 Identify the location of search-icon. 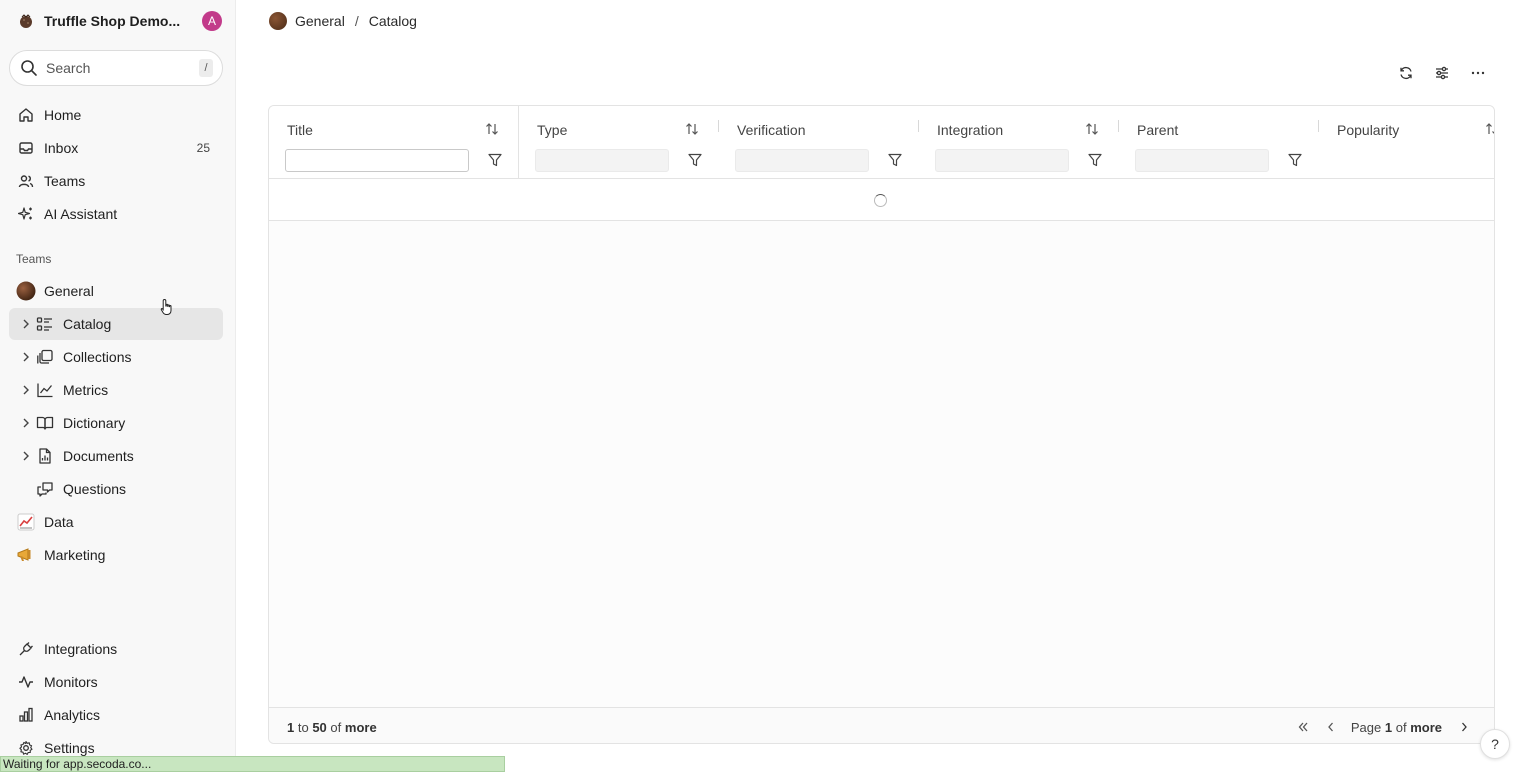
(29, 68).